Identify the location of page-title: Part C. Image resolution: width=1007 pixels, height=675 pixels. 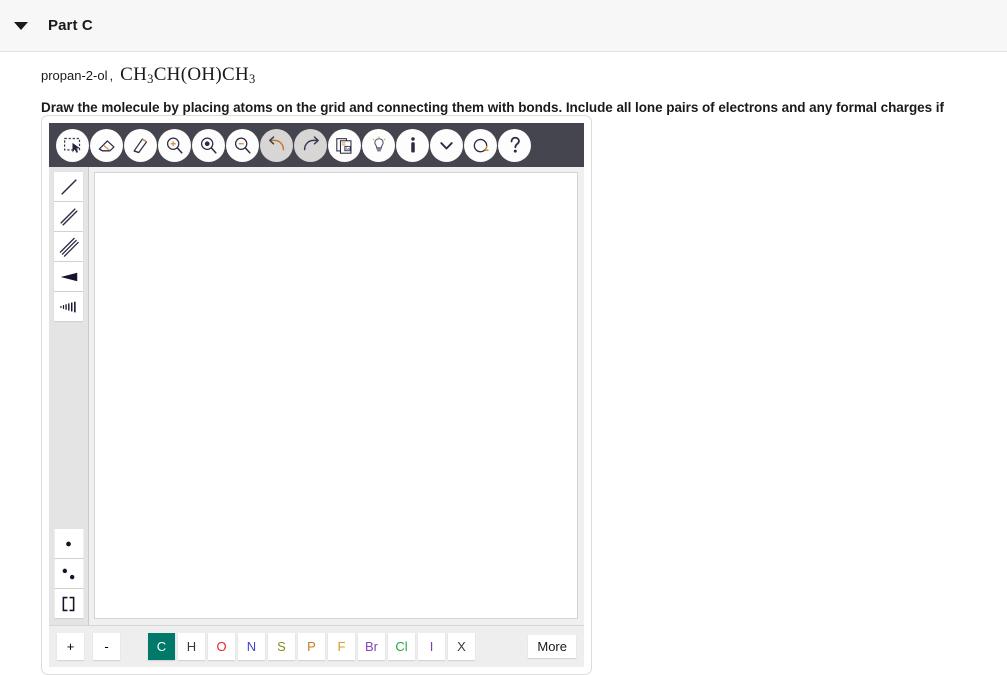
(70, 25).